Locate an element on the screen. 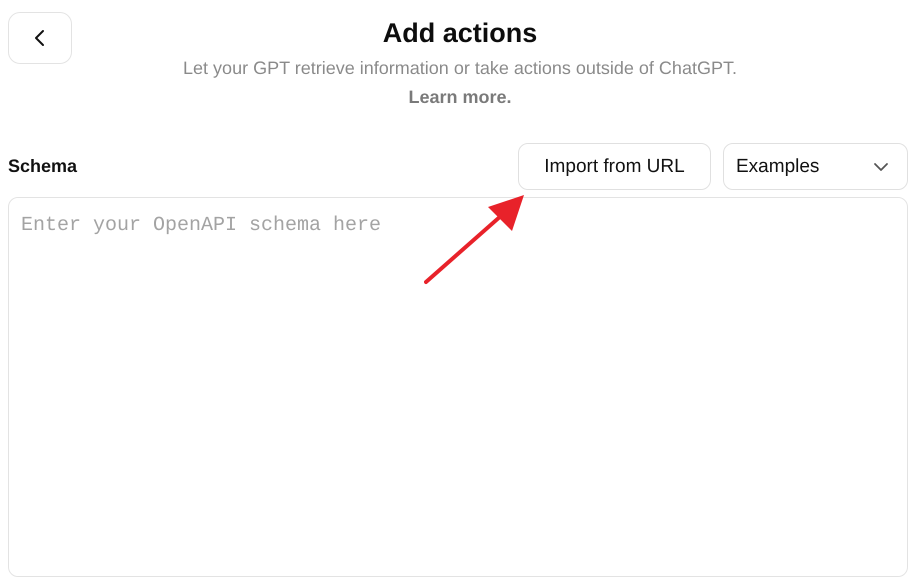  import-from-url-button: Import from URL is located at coordinates (614, 166).